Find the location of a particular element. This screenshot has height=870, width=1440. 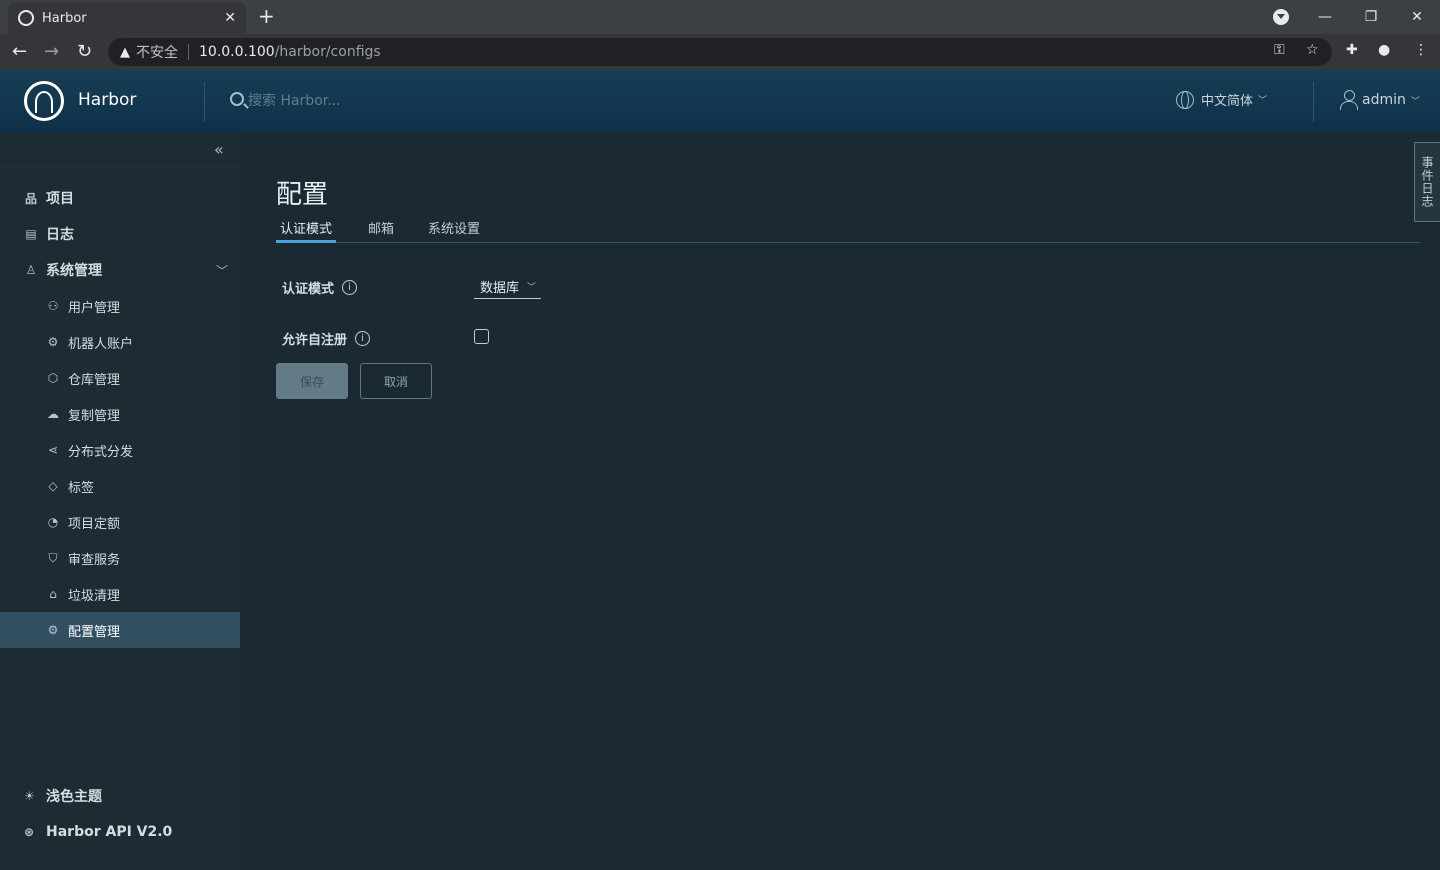

sidebar-item-label: 配置管理 is located at coordinates (94, 632).